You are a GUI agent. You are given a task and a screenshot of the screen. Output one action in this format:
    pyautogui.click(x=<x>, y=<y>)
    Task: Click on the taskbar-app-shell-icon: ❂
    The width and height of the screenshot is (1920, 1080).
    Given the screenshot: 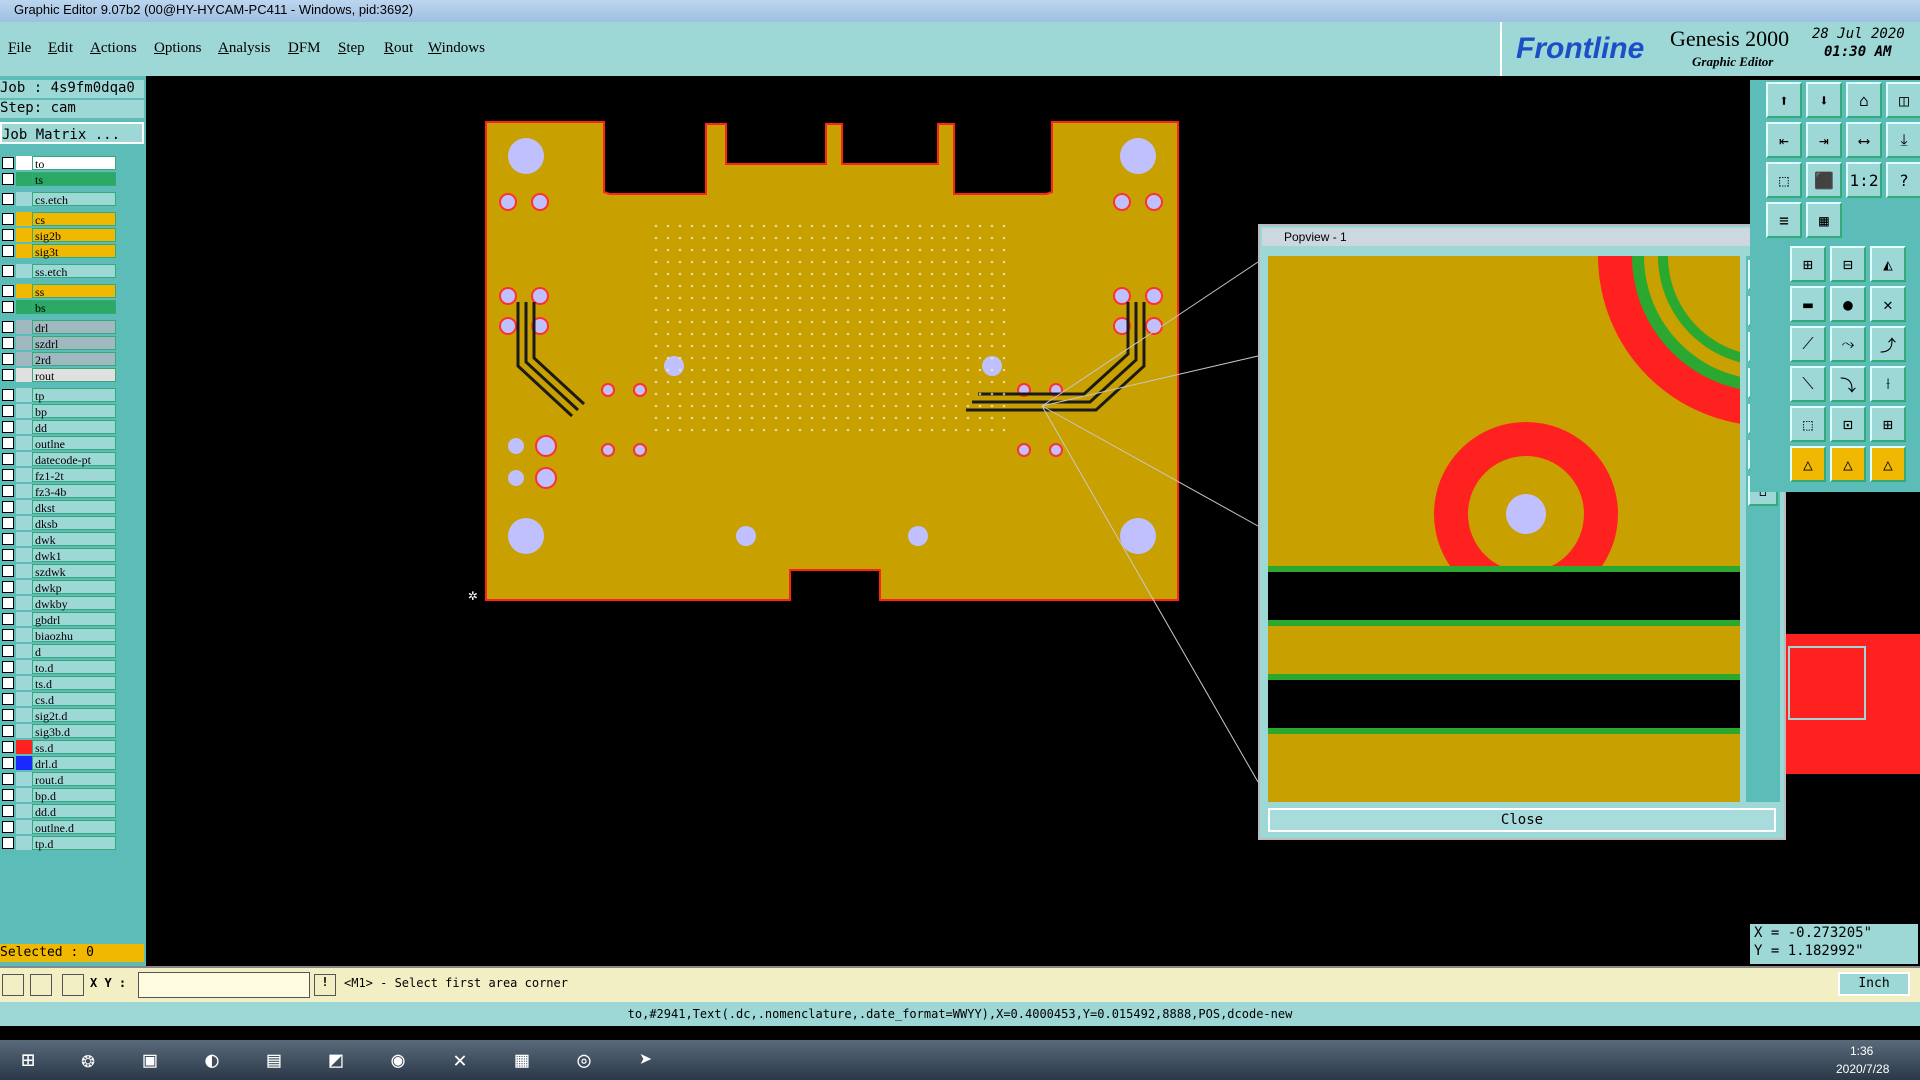 What is the action you would take?
    pyautogui.click(x=88, y=1060)
    